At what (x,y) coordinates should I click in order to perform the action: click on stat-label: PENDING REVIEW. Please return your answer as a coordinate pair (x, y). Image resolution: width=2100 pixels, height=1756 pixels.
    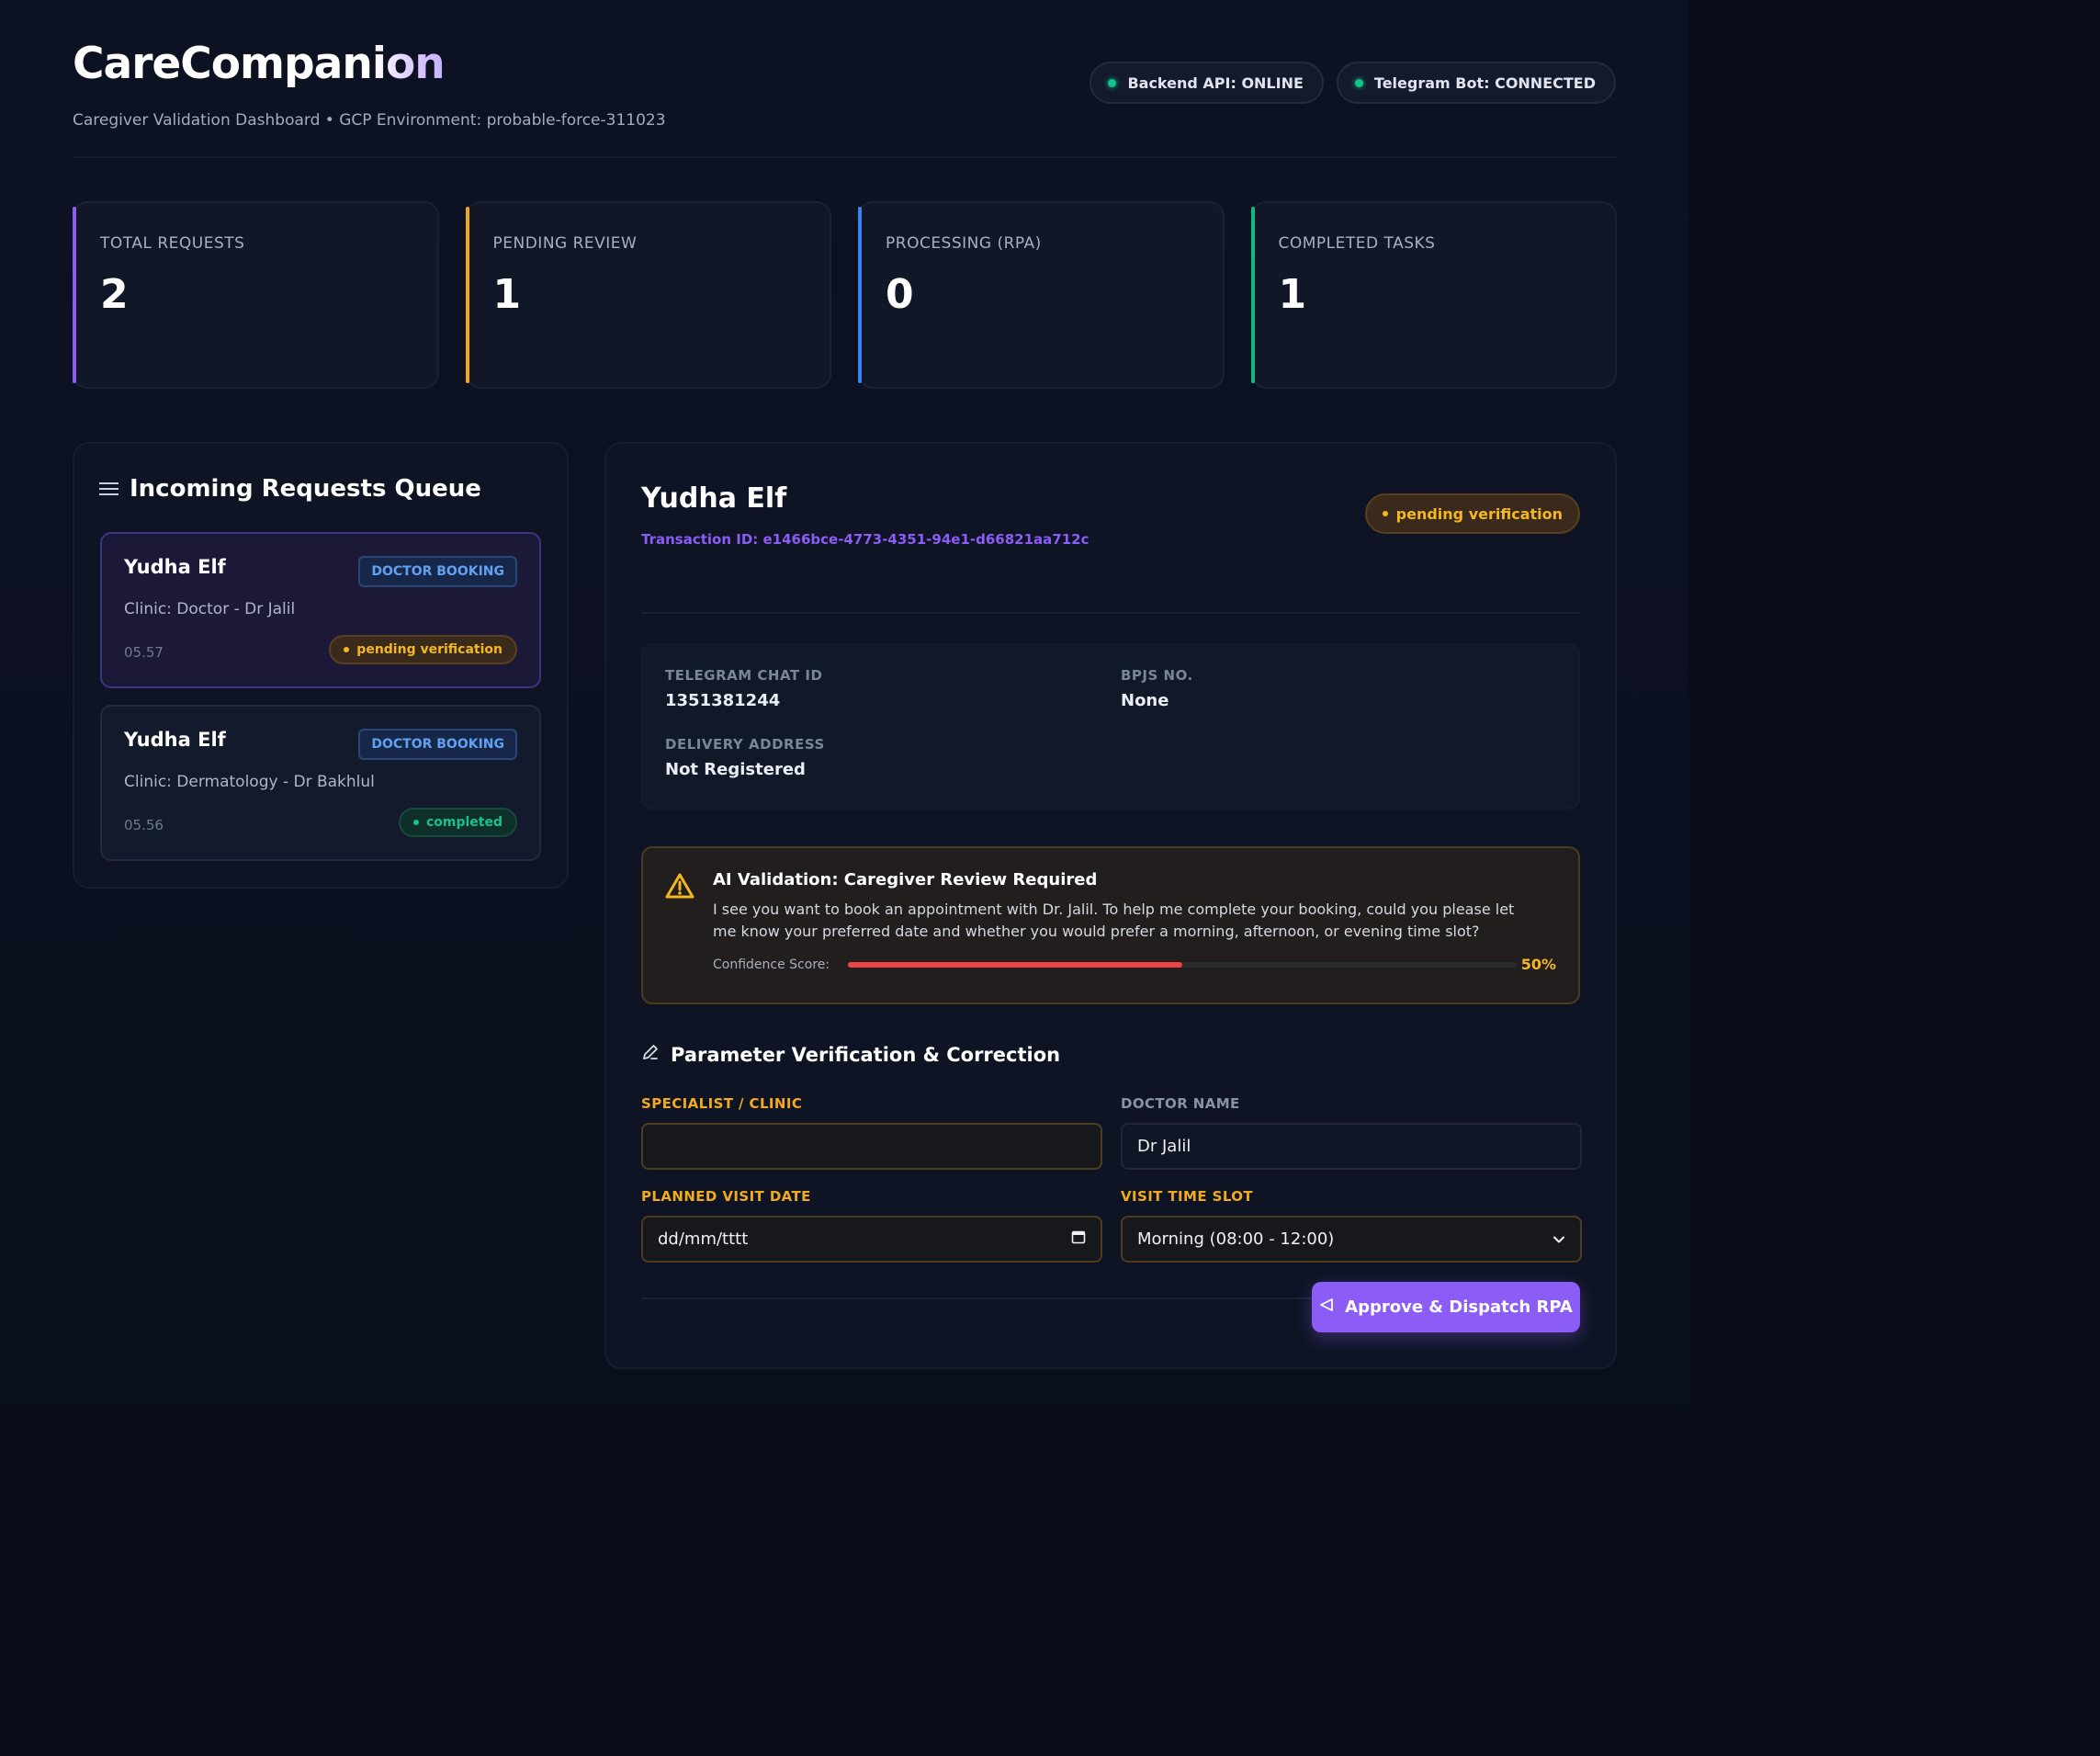
    Looking at the image, I should click on (565, 244).